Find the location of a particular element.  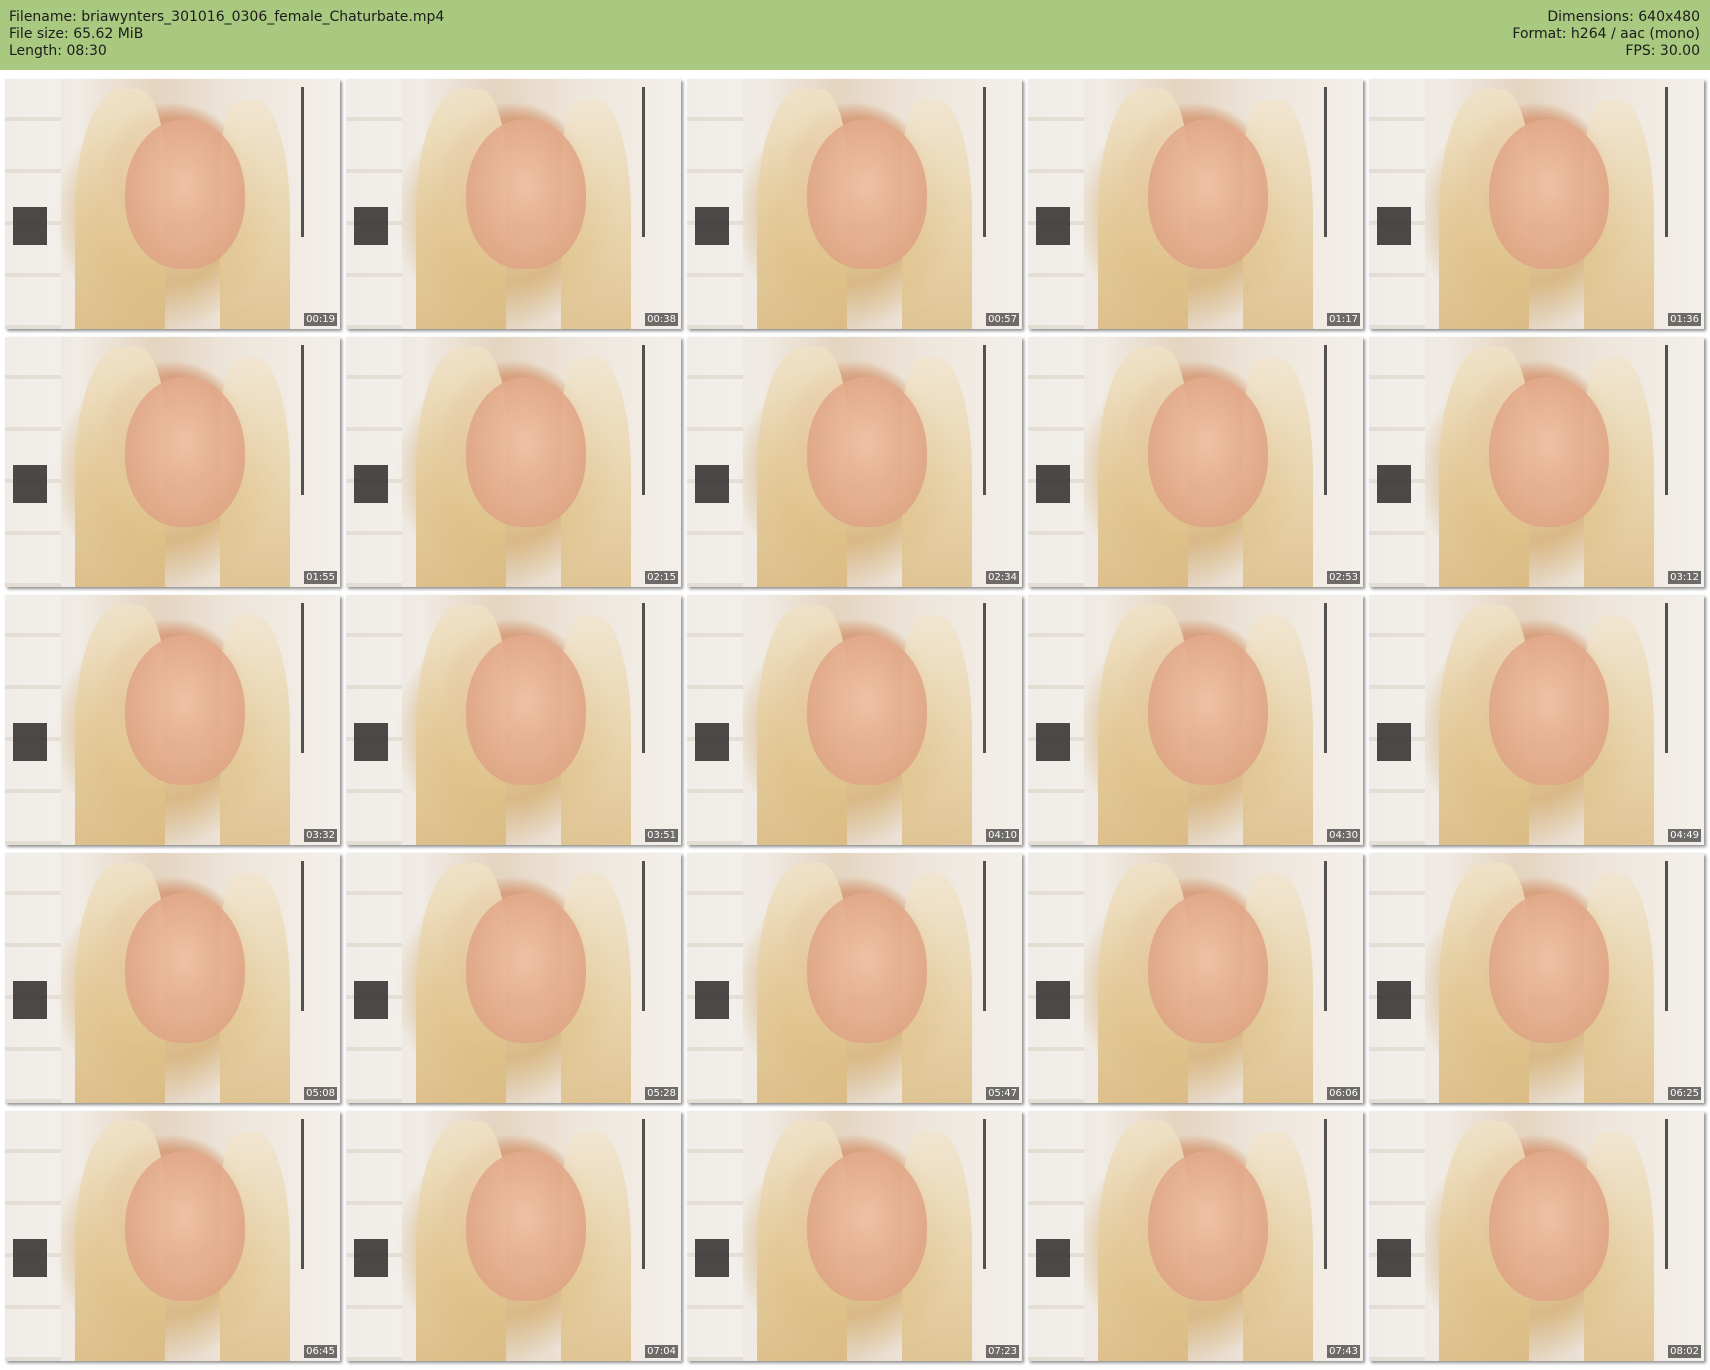

video-thumbnail: 08:02 is located at coordinates (1536, 1236).